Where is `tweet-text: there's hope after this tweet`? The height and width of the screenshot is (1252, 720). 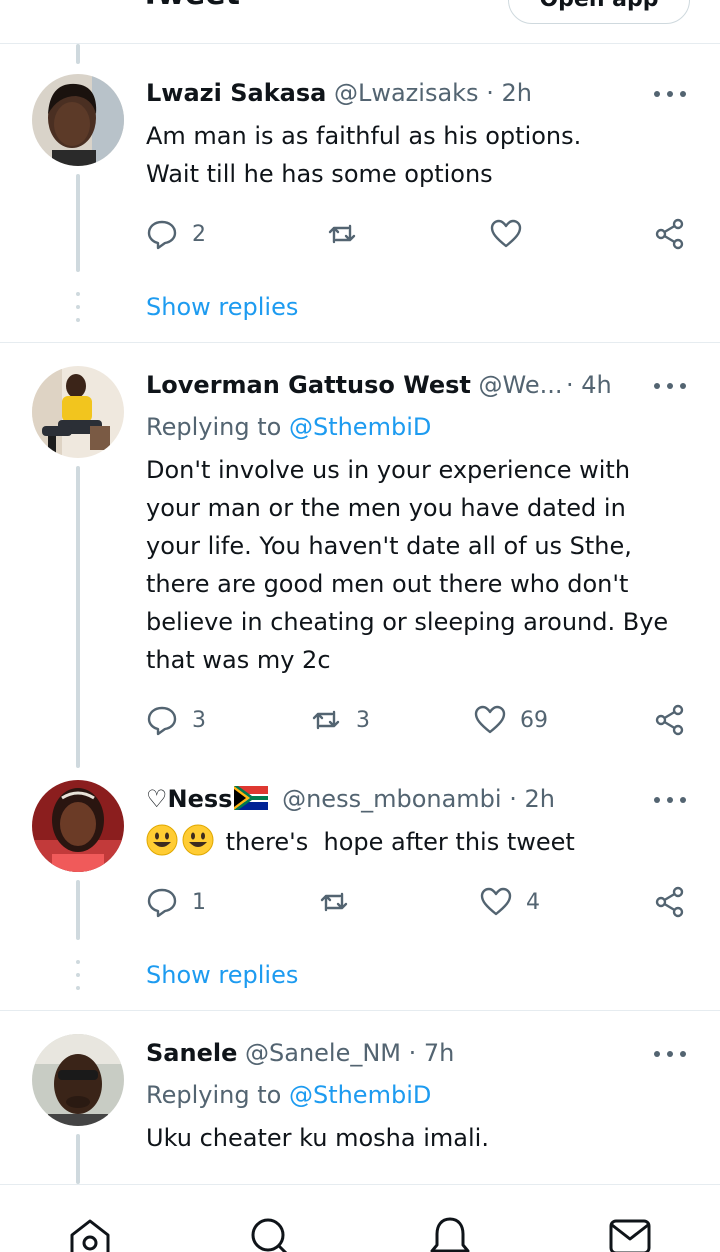 tweet-text: there's hope after this tweet is located at coordinates (421, 842).